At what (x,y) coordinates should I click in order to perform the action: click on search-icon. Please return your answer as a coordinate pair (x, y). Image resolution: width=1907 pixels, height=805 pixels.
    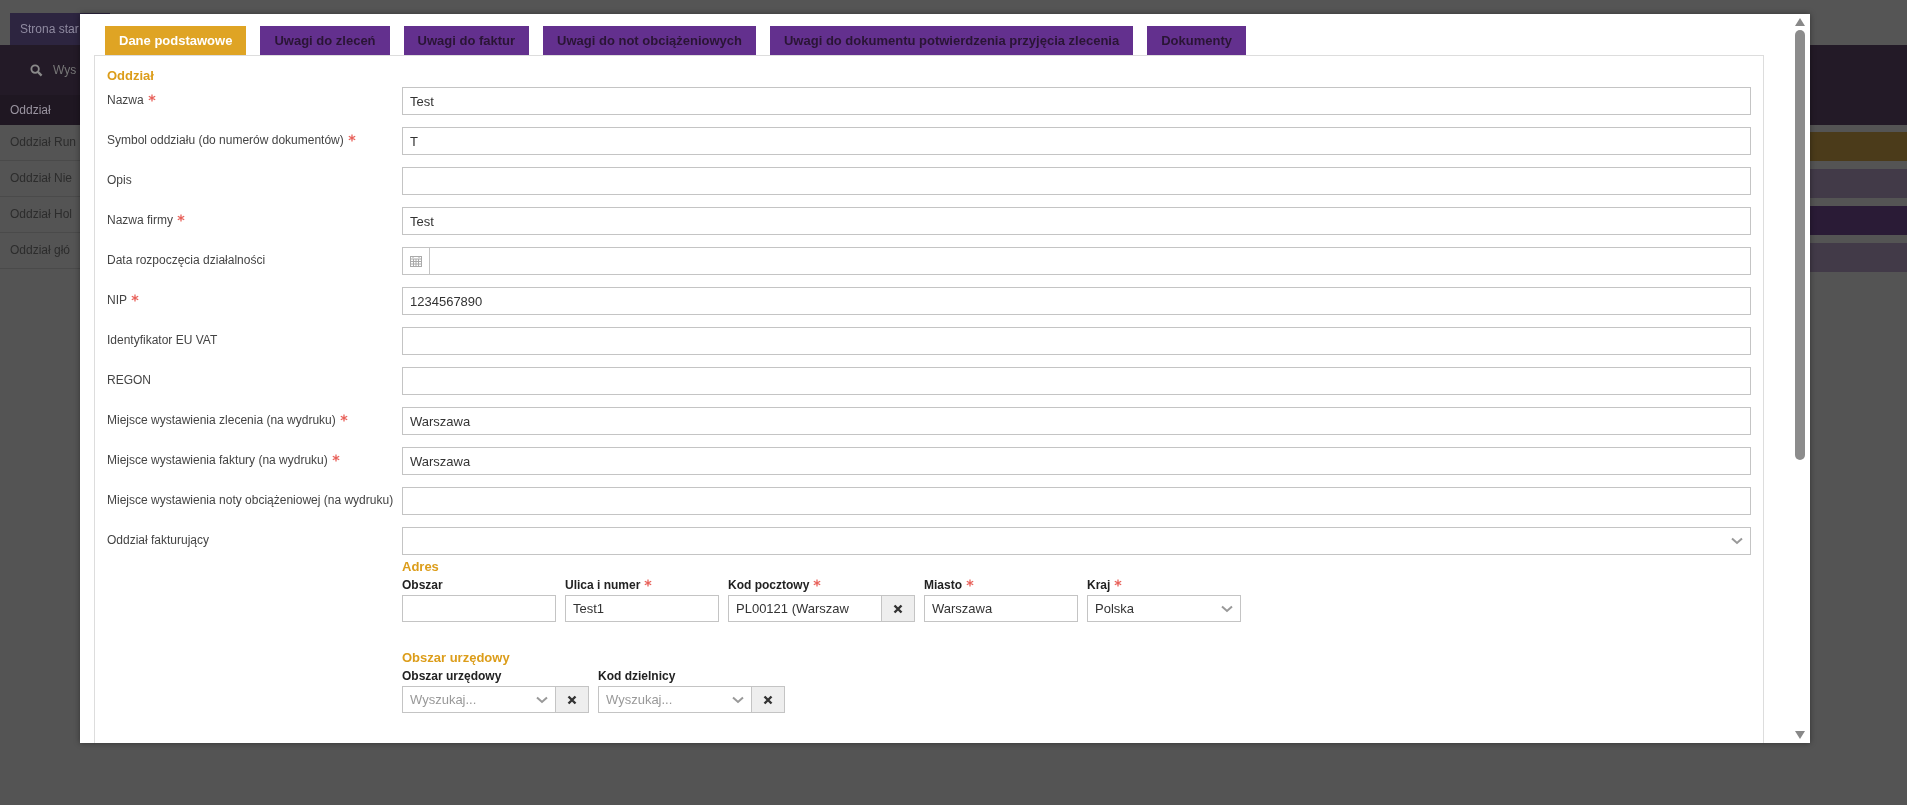
    Looking at the image, I should click on (36, 70).